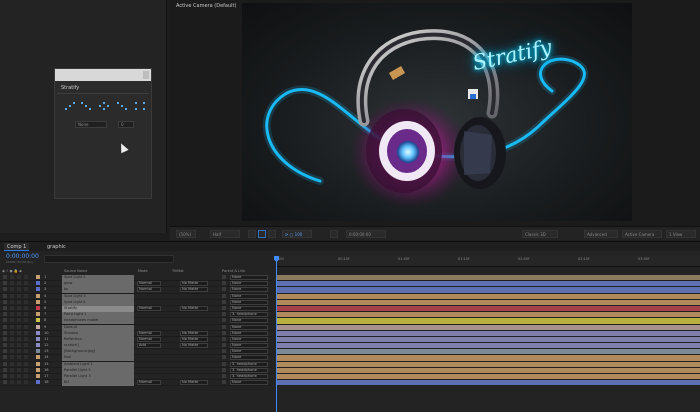 The image size is (700, 412). What do you see at coordinates (103, 75) in the screenshot?
I see `stratify-panel-titlebar` at bounding box center [103, 75].